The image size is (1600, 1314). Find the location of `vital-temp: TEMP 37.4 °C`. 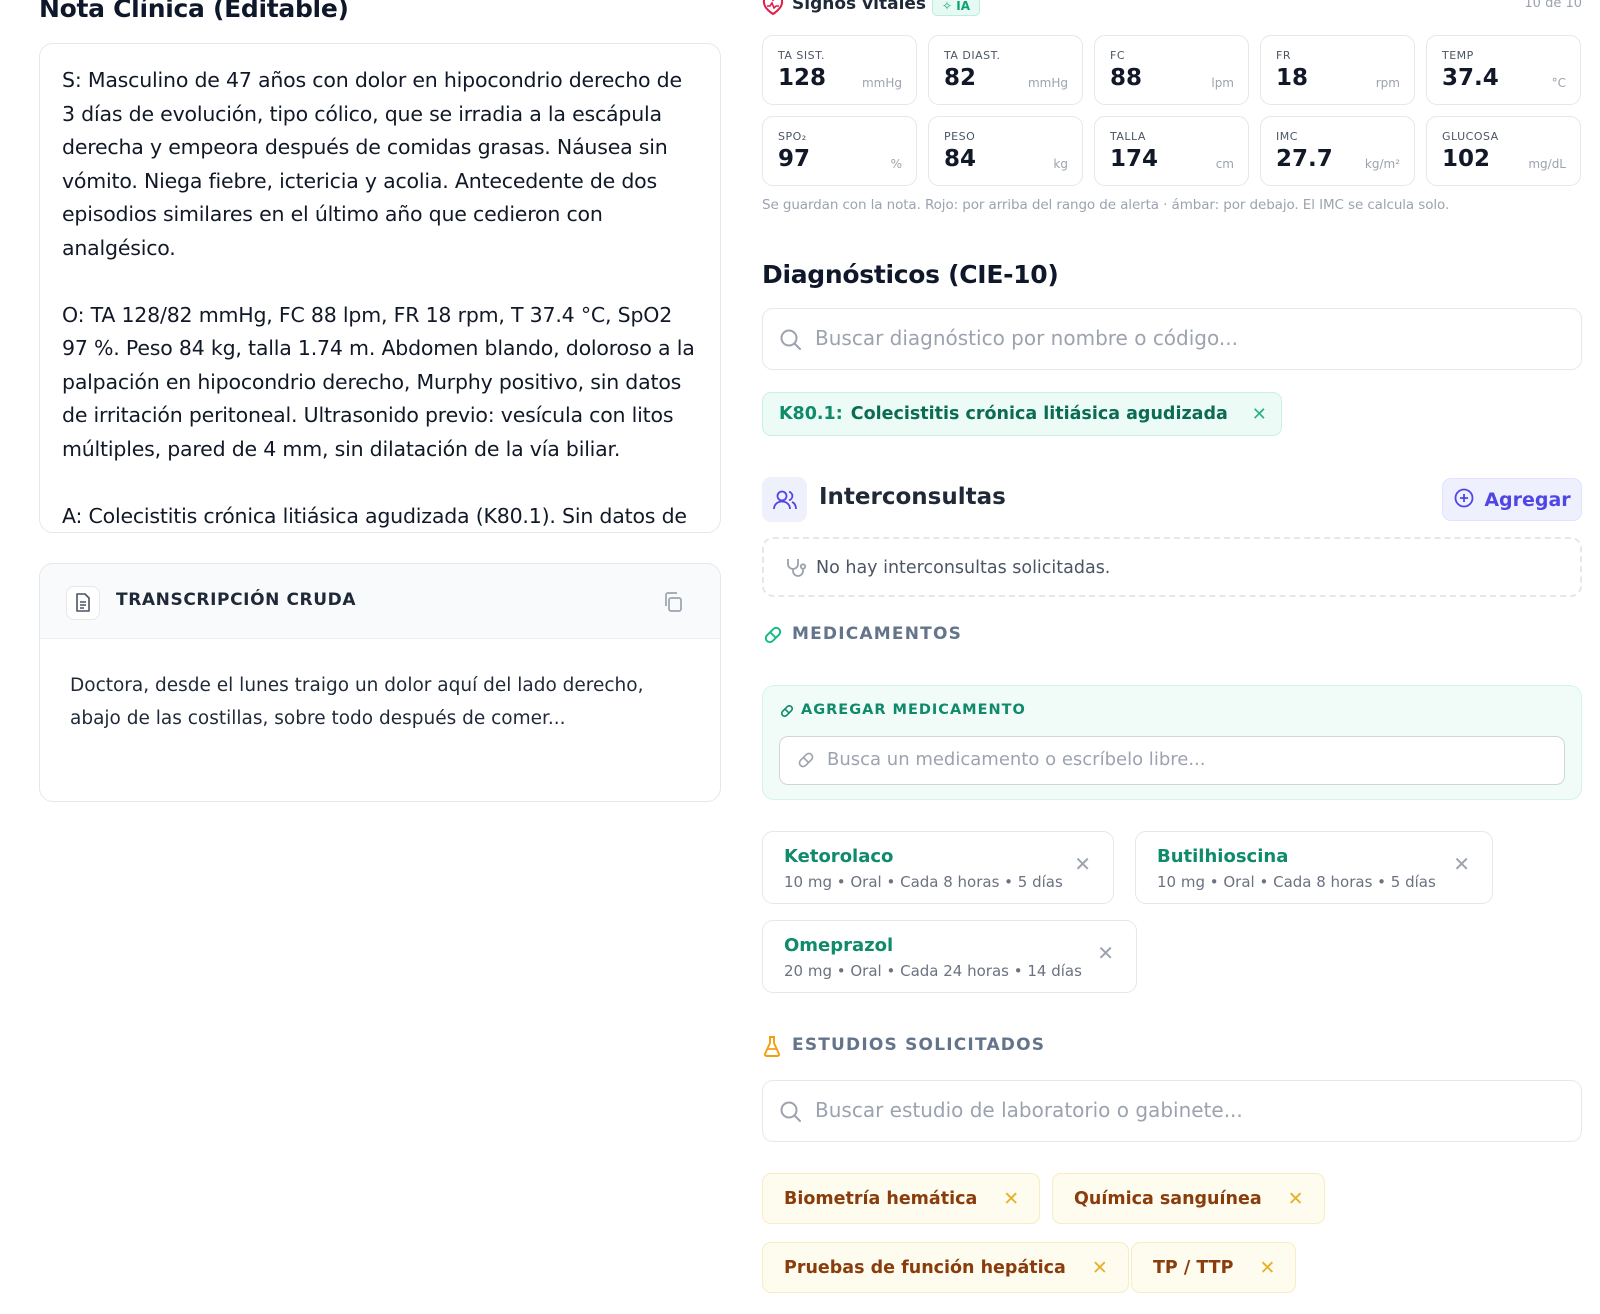

vital-temp: TEMP 37.4 °C is located at coordinates (1503, 70).